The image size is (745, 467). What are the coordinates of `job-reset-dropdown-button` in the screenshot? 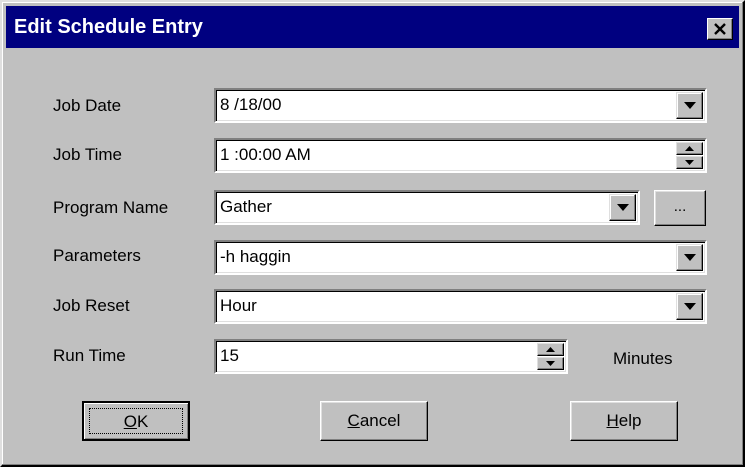 It's located at (689, 306).